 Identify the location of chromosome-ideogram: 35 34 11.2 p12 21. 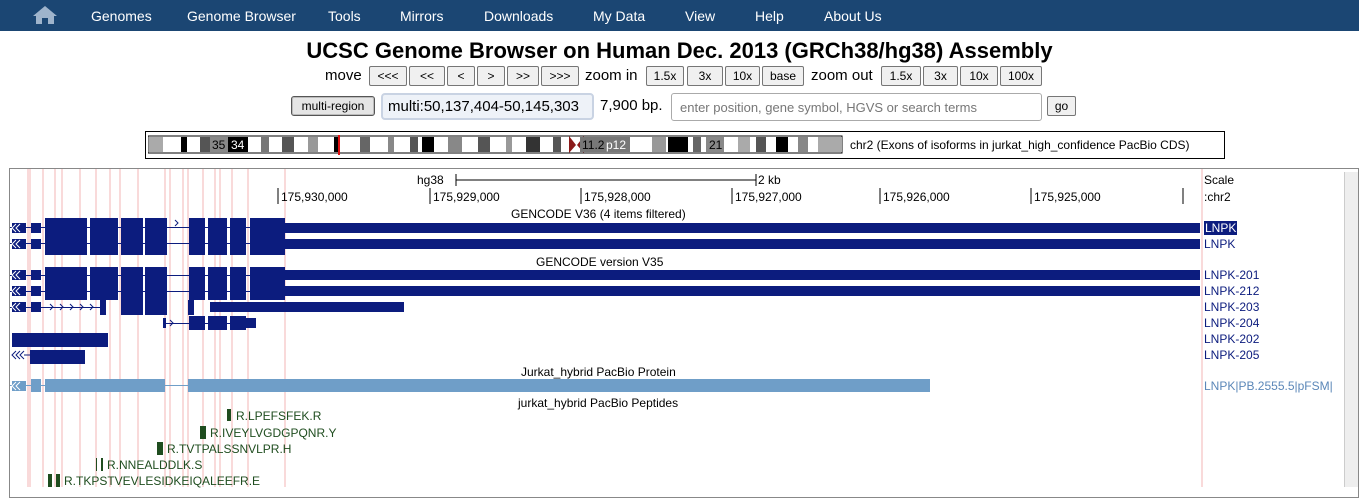
(495, 145).